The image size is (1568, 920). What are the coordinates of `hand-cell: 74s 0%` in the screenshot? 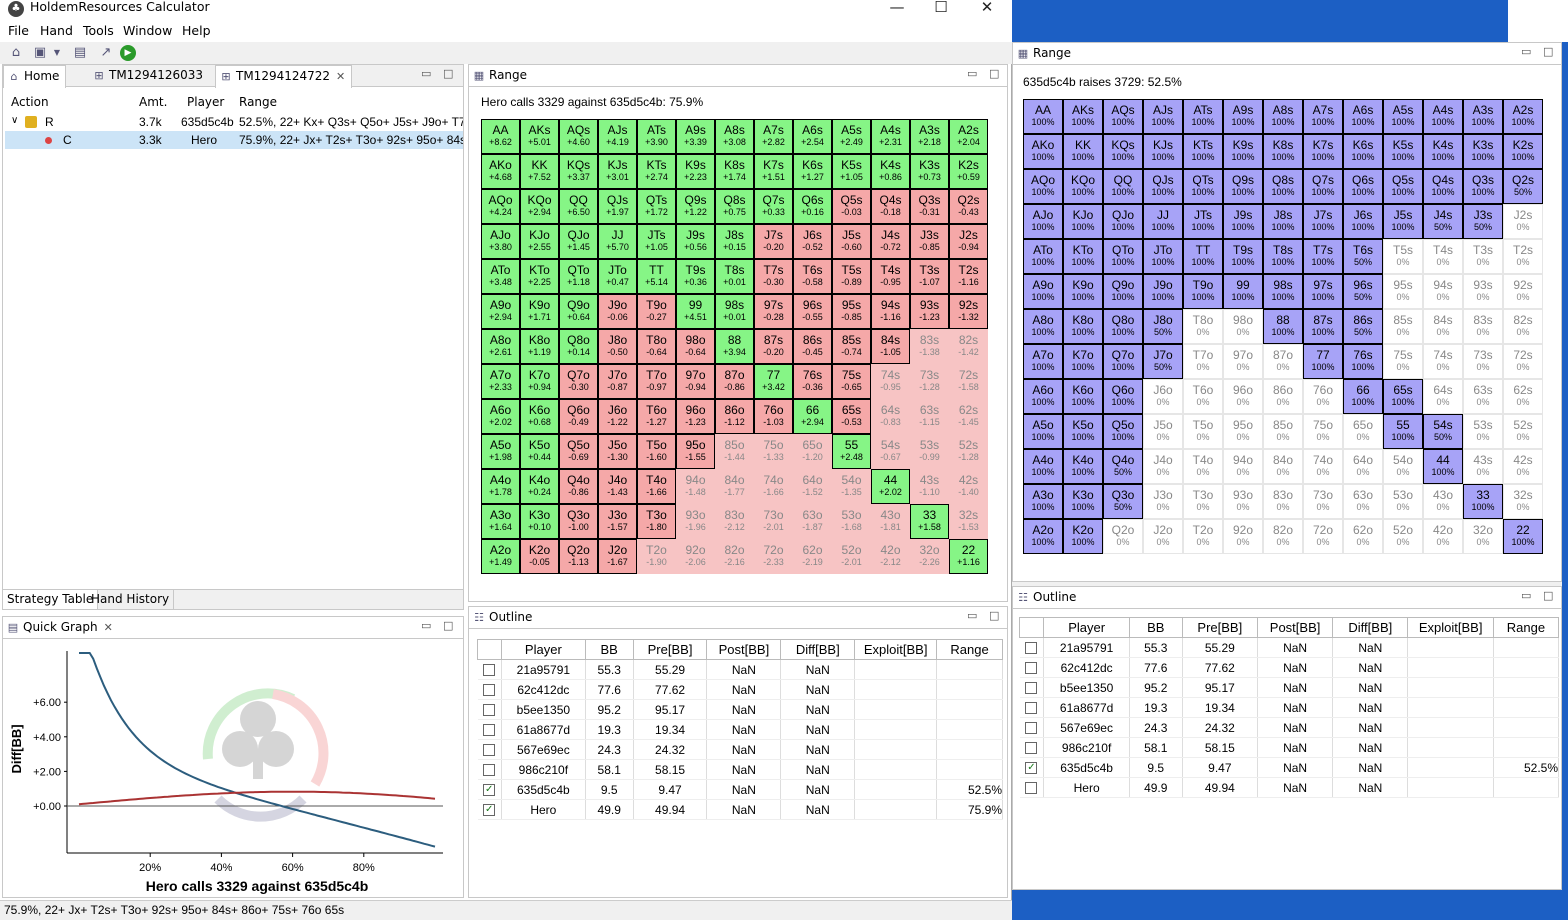 It's located at (1443, 361).